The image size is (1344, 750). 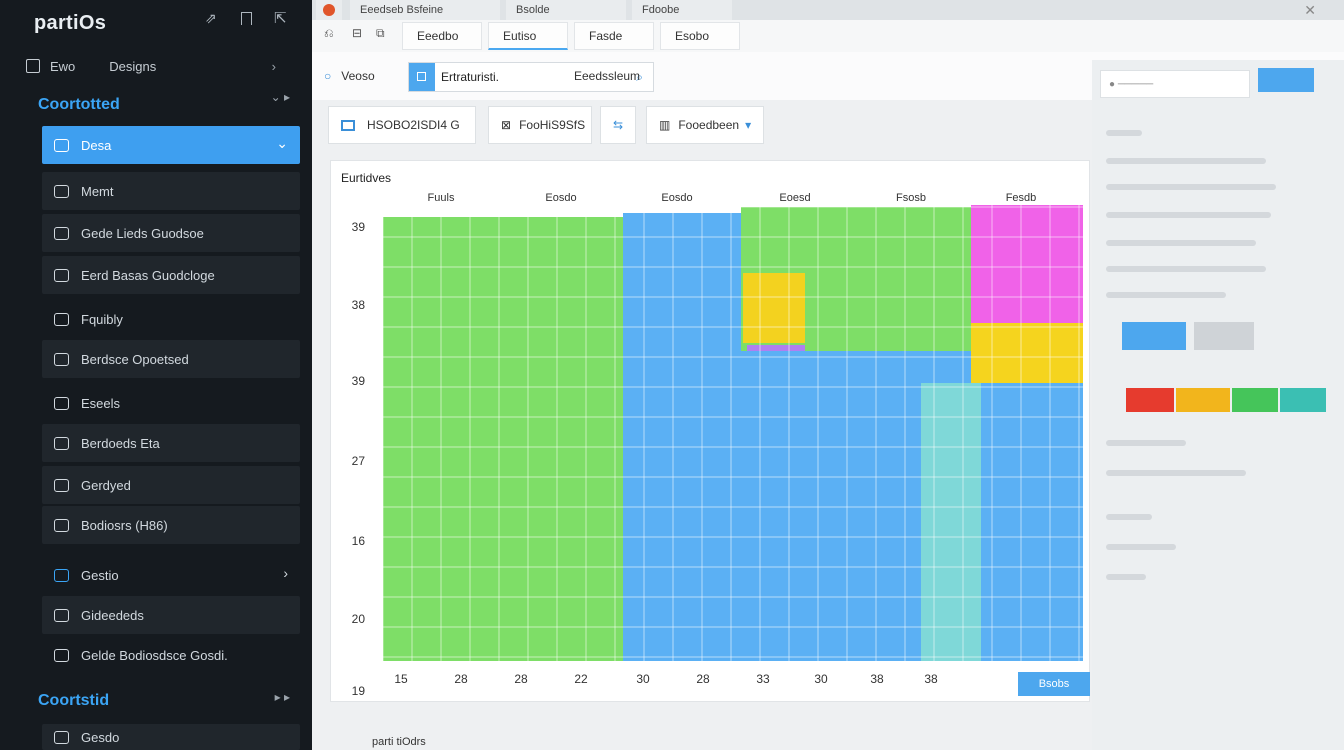 What do you see at coordinates (171, 319) in the screenshot?
I see `sidebar-item-4: Fquibly` at bounding box center [171, 319].